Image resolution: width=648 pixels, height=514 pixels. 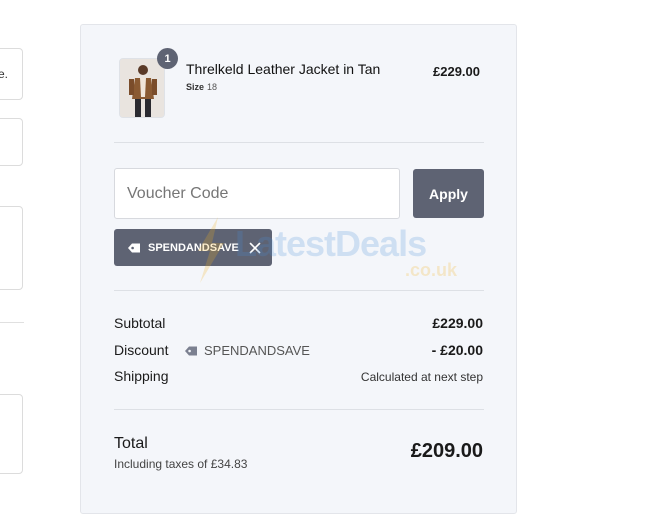 What do you see at coordinates (446, 451) in the screenshot?
I see `total-value: £209.00` at bounding box center [446, 451].